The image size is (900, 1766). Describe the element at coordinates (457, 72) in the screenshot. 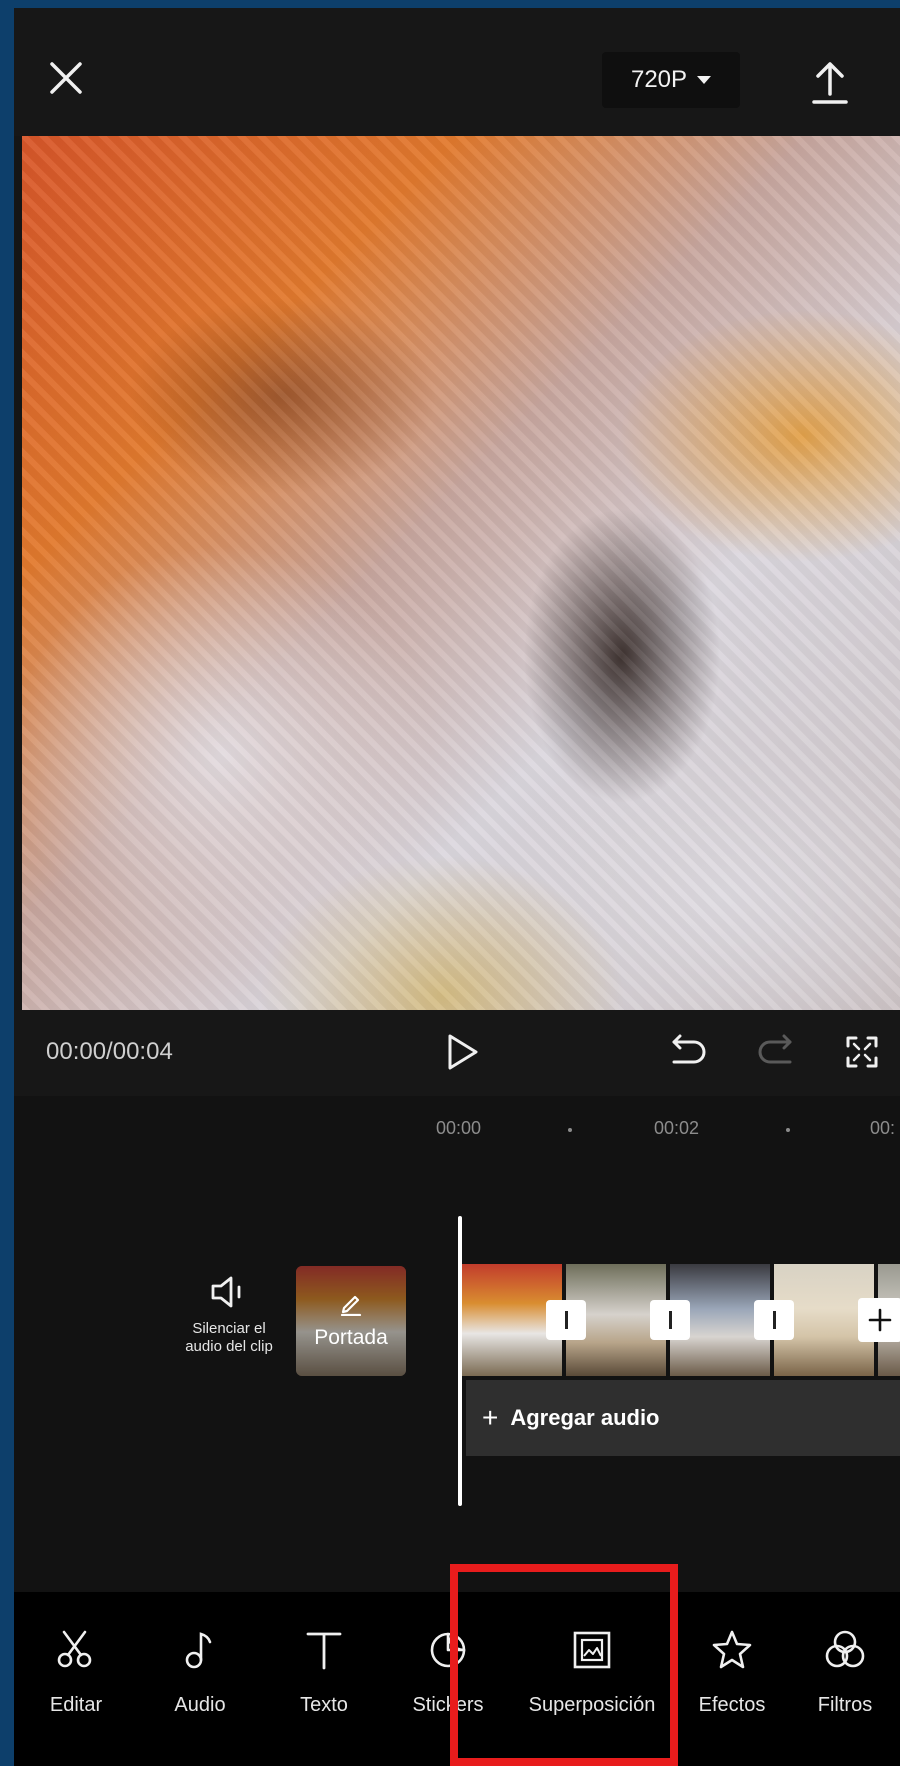

I see `top-bar: 720P` at that location.